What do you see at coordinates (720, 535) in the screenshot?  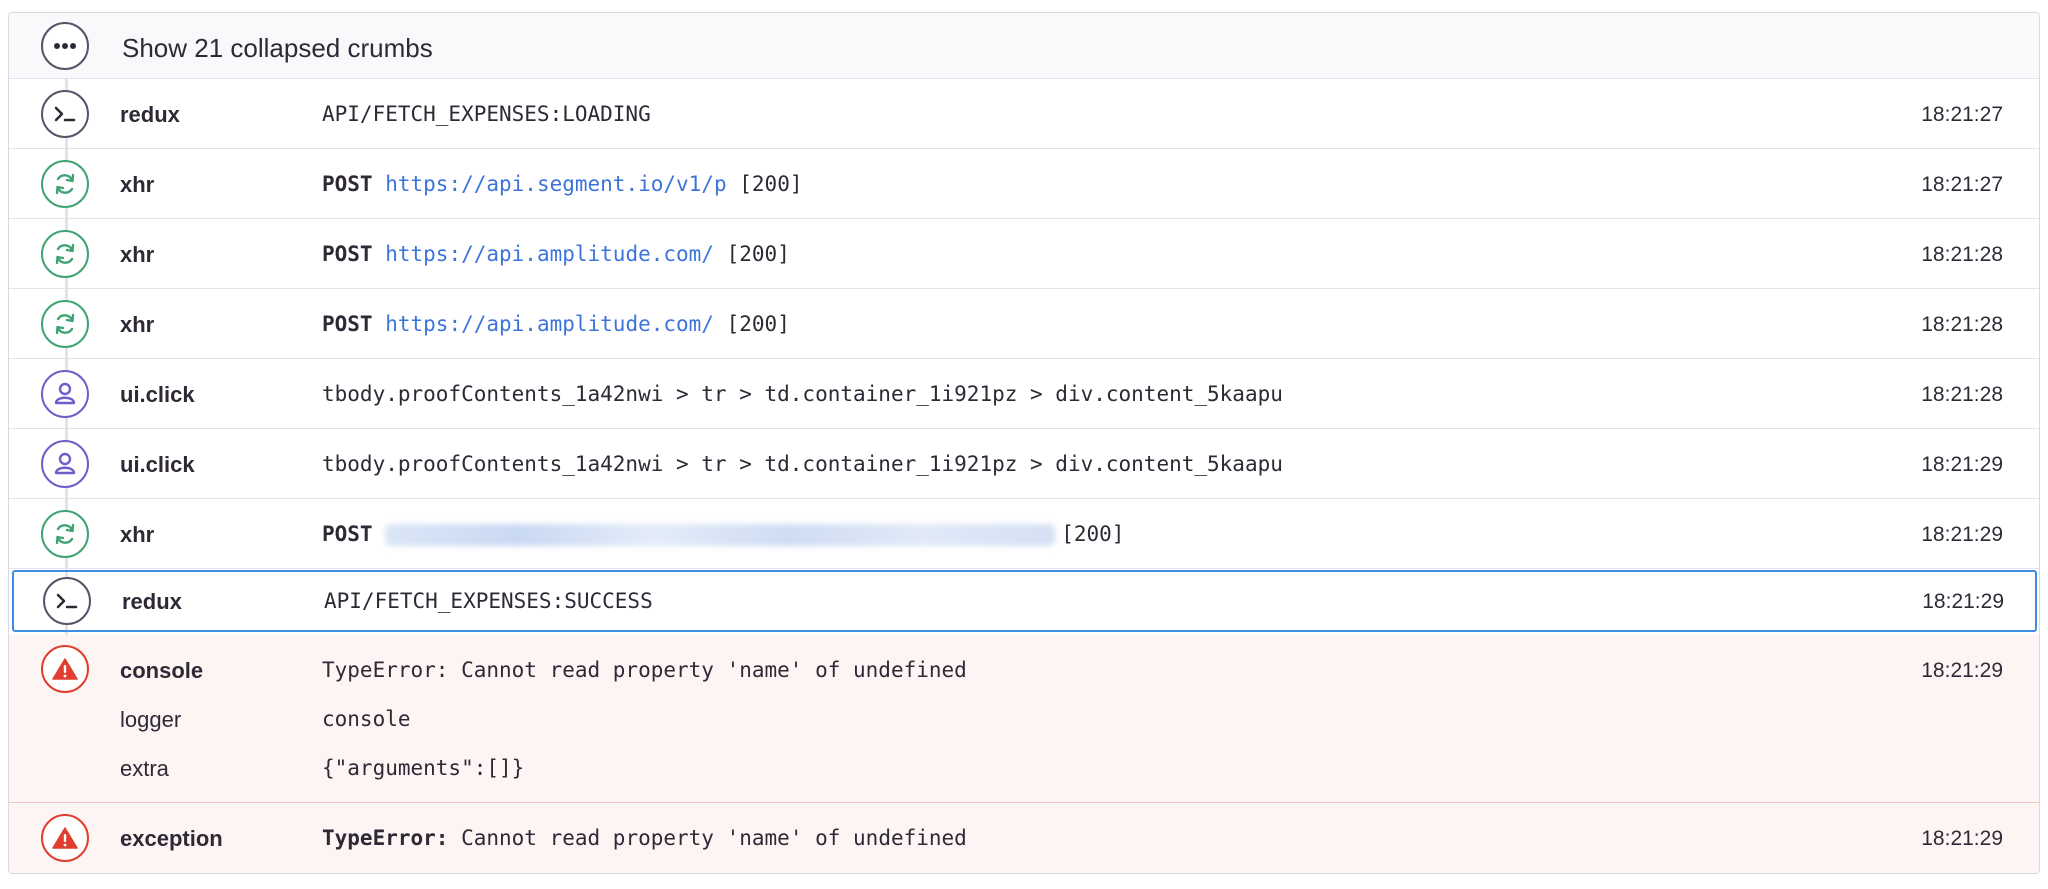 I see `redacted-url` at bounding box center [720, 535].